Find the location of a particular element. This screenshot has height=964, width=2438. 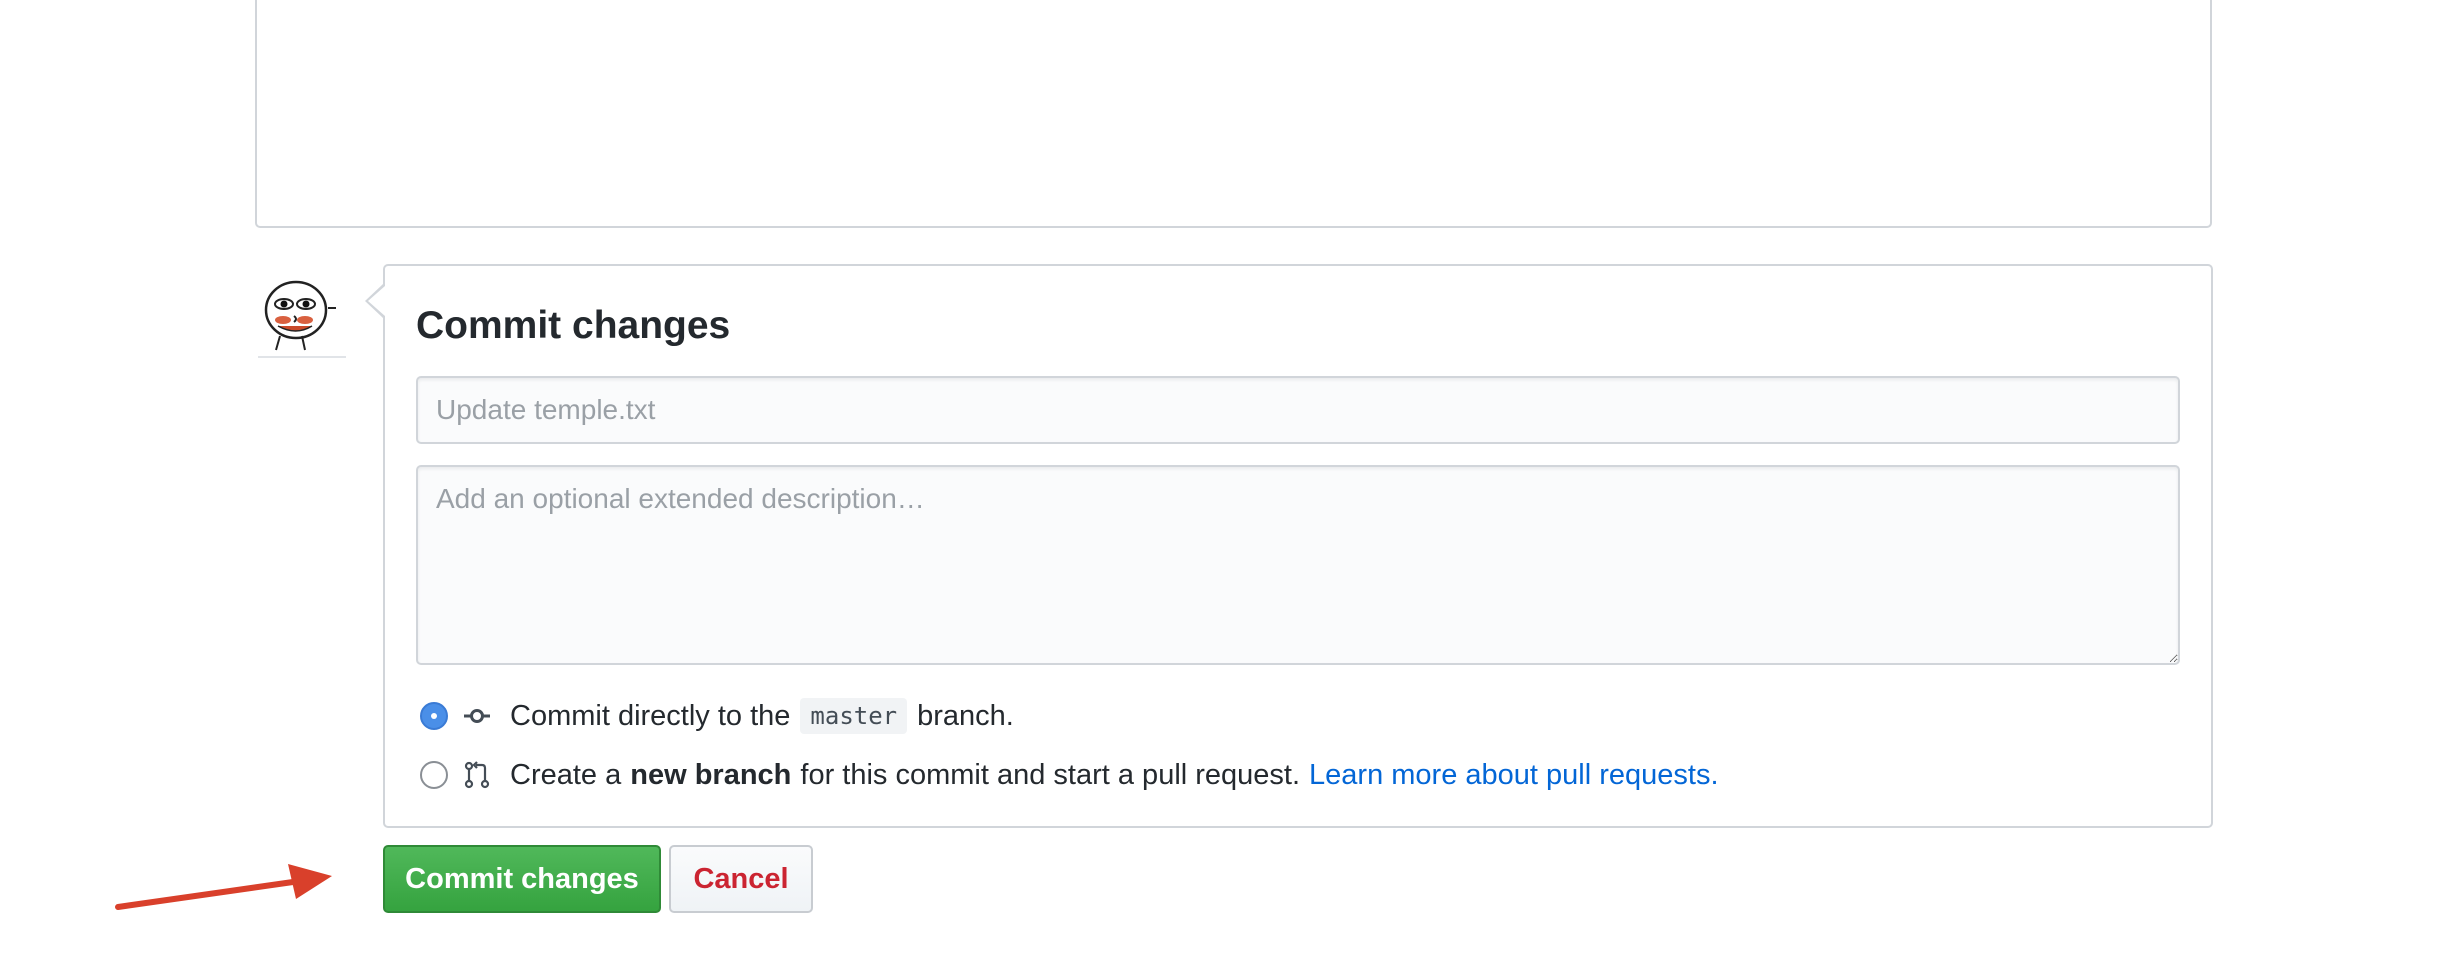

new-branch-radio is located at coordinates (434, 775).